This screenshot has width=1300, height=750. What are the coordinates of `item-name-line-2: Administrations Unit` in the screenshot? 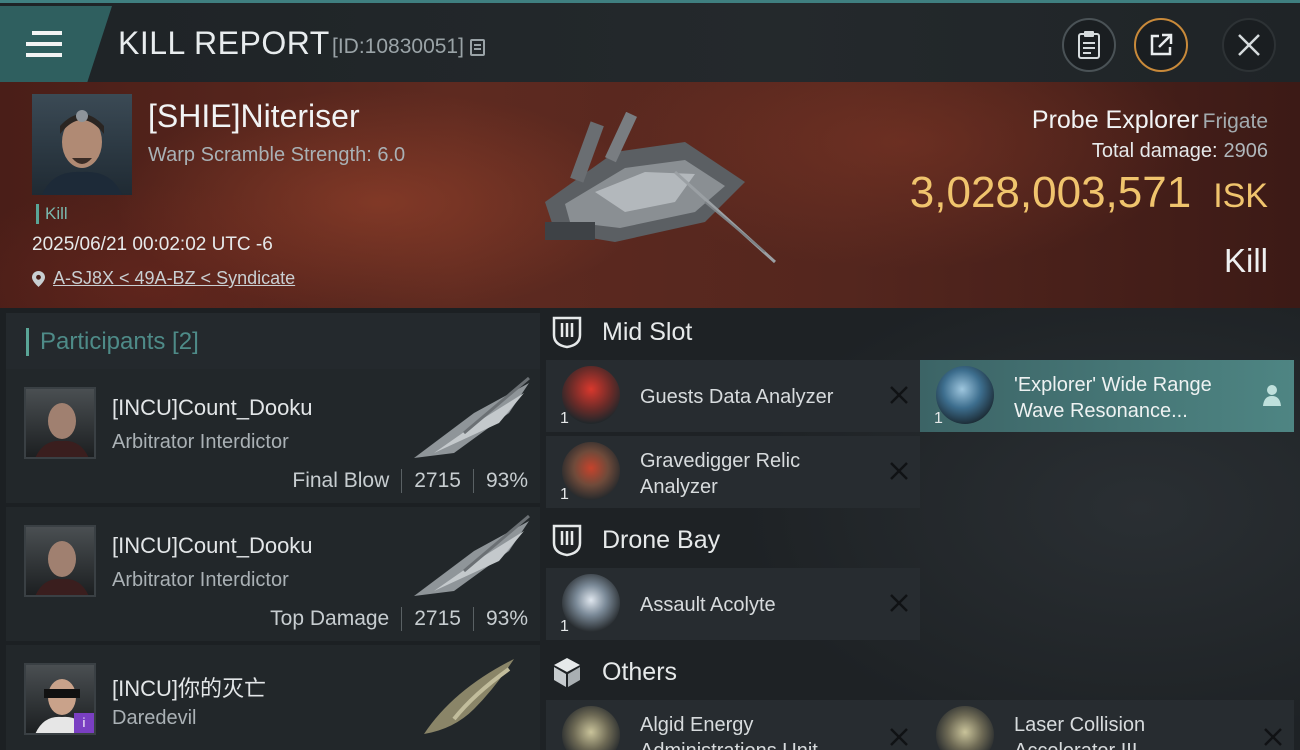 It's located at (729, 744).